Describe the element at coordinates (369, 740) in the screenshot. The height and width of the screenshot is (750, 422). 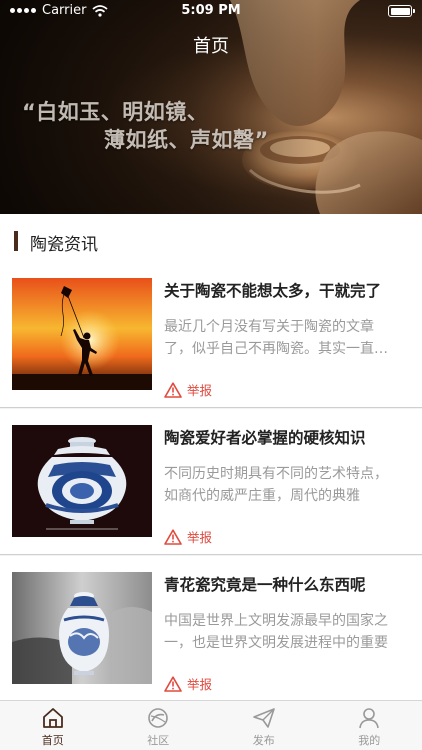
I see `tab-label: 我的` at that location.